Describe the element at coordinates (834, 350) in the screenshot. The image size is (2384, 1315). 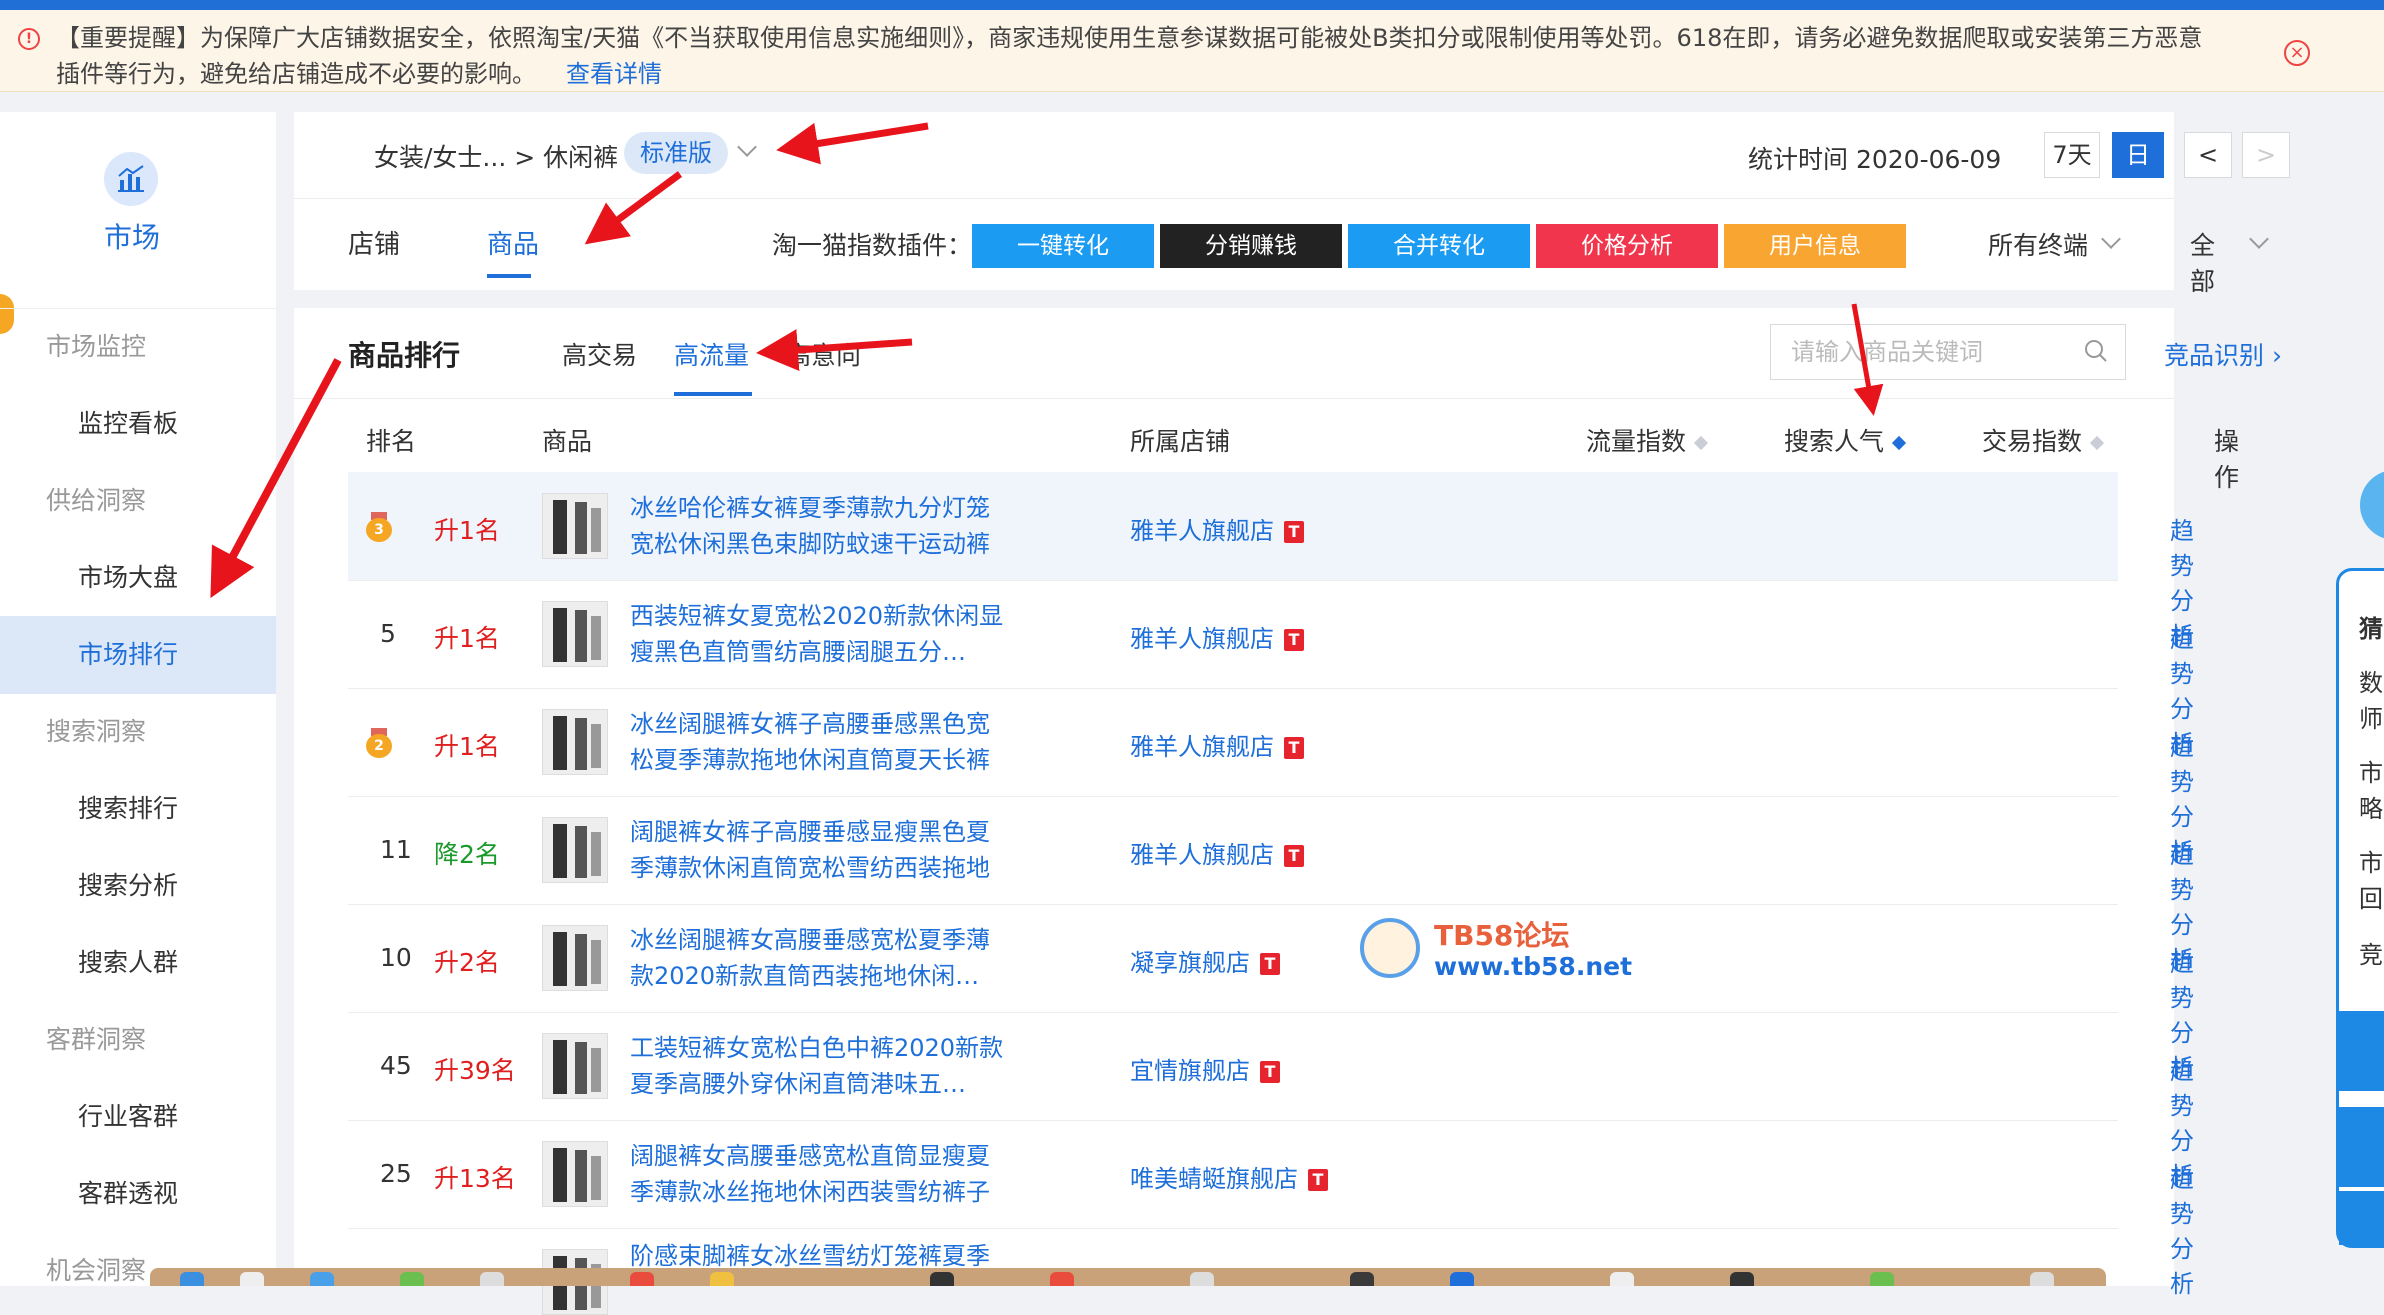
I see `arrow-to-traffic-tab` at that location.